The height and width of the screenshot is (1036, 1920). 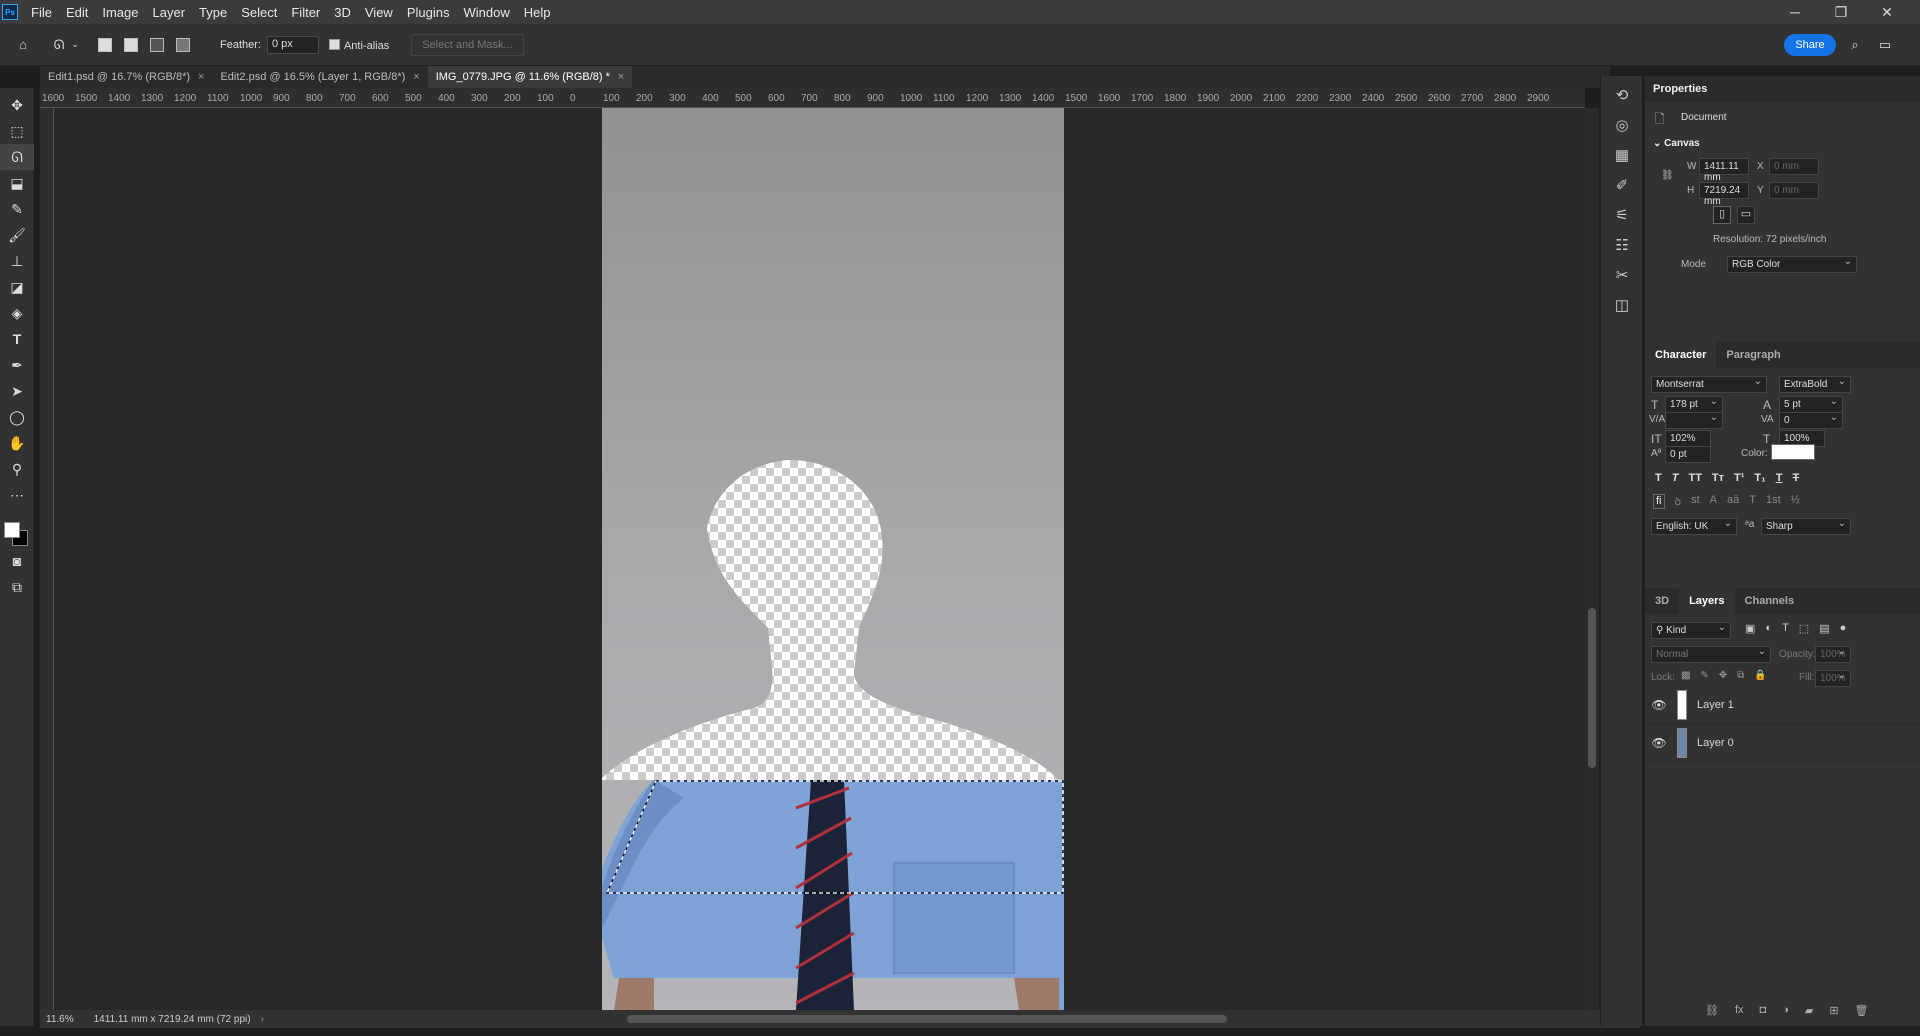 I want to click on tracking-input: 0, so click(x=1811, y=420).